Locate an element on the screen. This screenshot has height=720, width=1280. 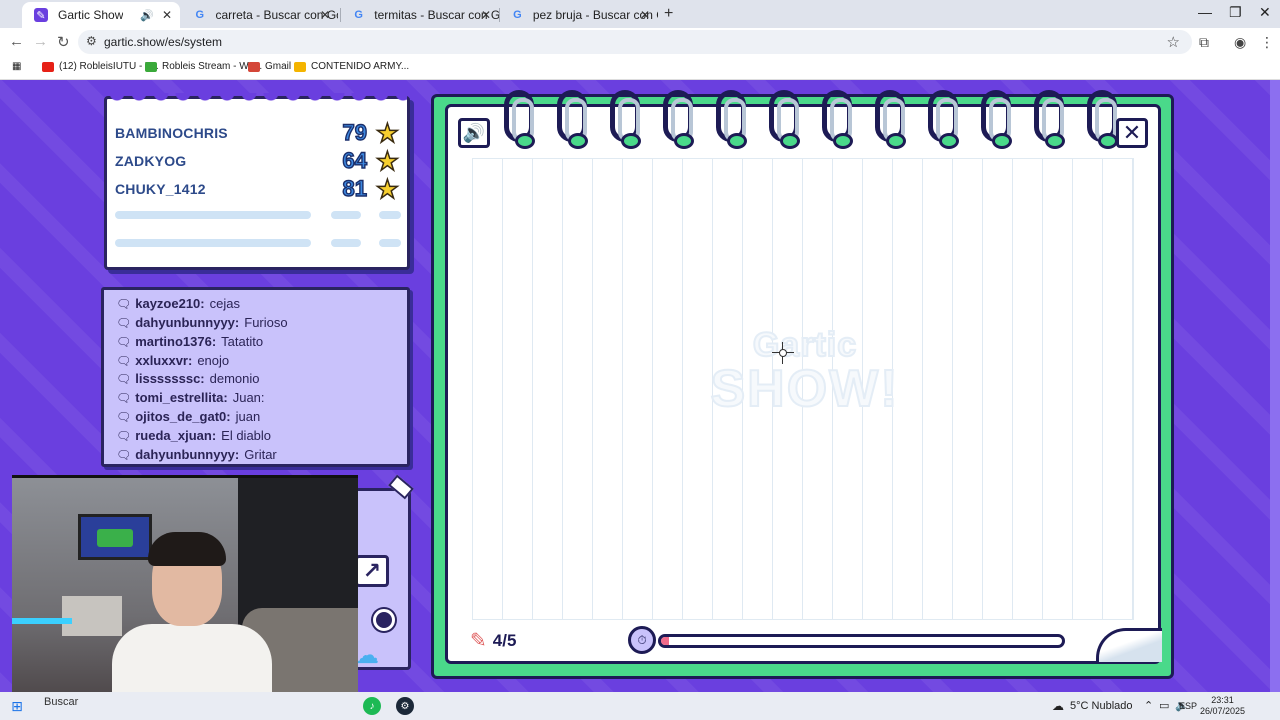
chat-message: 🗨 kayzoe210: cejas is located at coordinates (178, 303).